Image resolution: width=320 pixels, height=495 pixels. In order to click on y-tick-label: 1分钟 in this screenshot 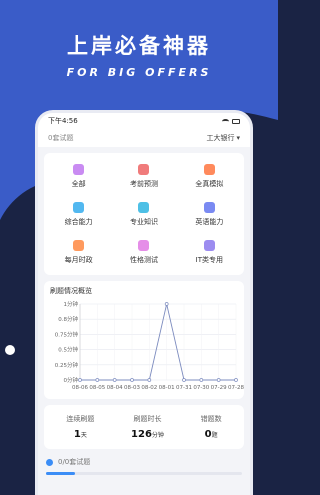, I will do `click(71, 304)`.